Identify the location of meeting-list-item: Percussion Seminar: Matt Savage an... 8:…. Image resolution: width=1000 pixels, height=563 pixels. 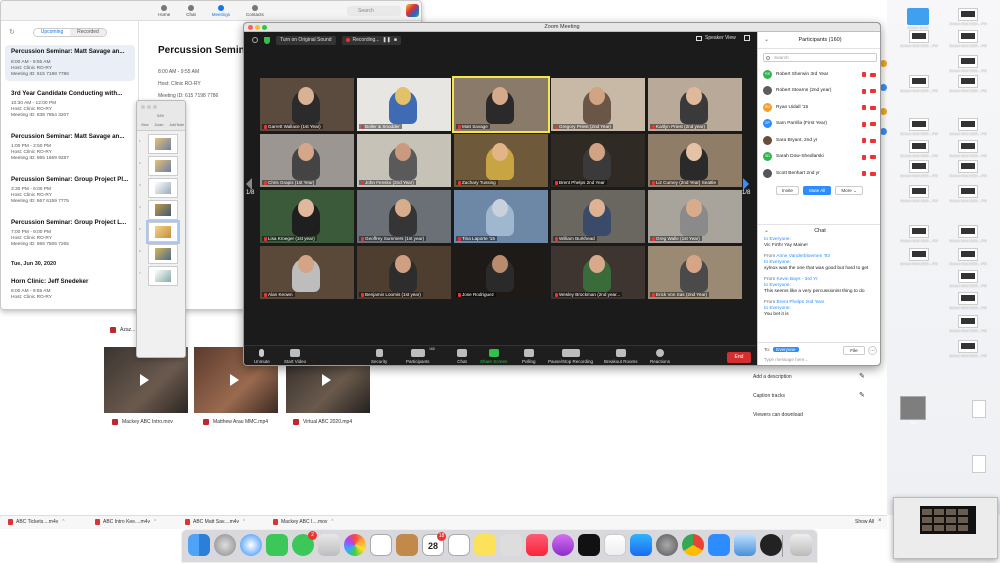
(70, 63).